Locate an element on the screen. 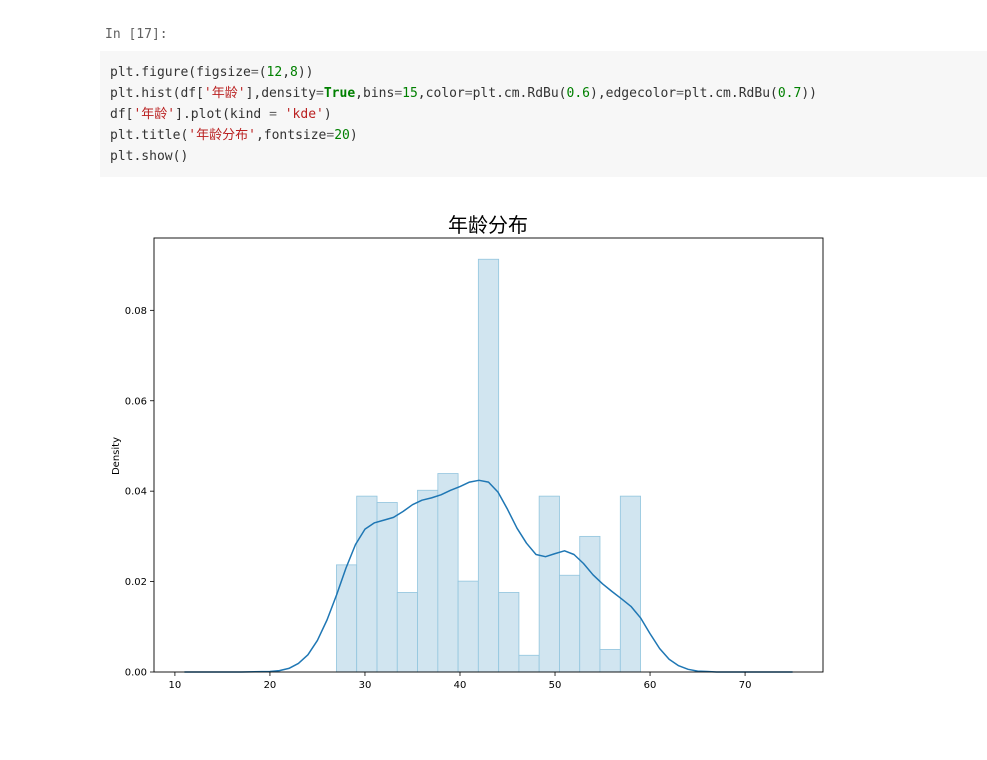 The height and width of the screenshot is (760, 987). x-axis-ticks: 10 20 30 40 50 60 70 is located at coordinates (460, 681).